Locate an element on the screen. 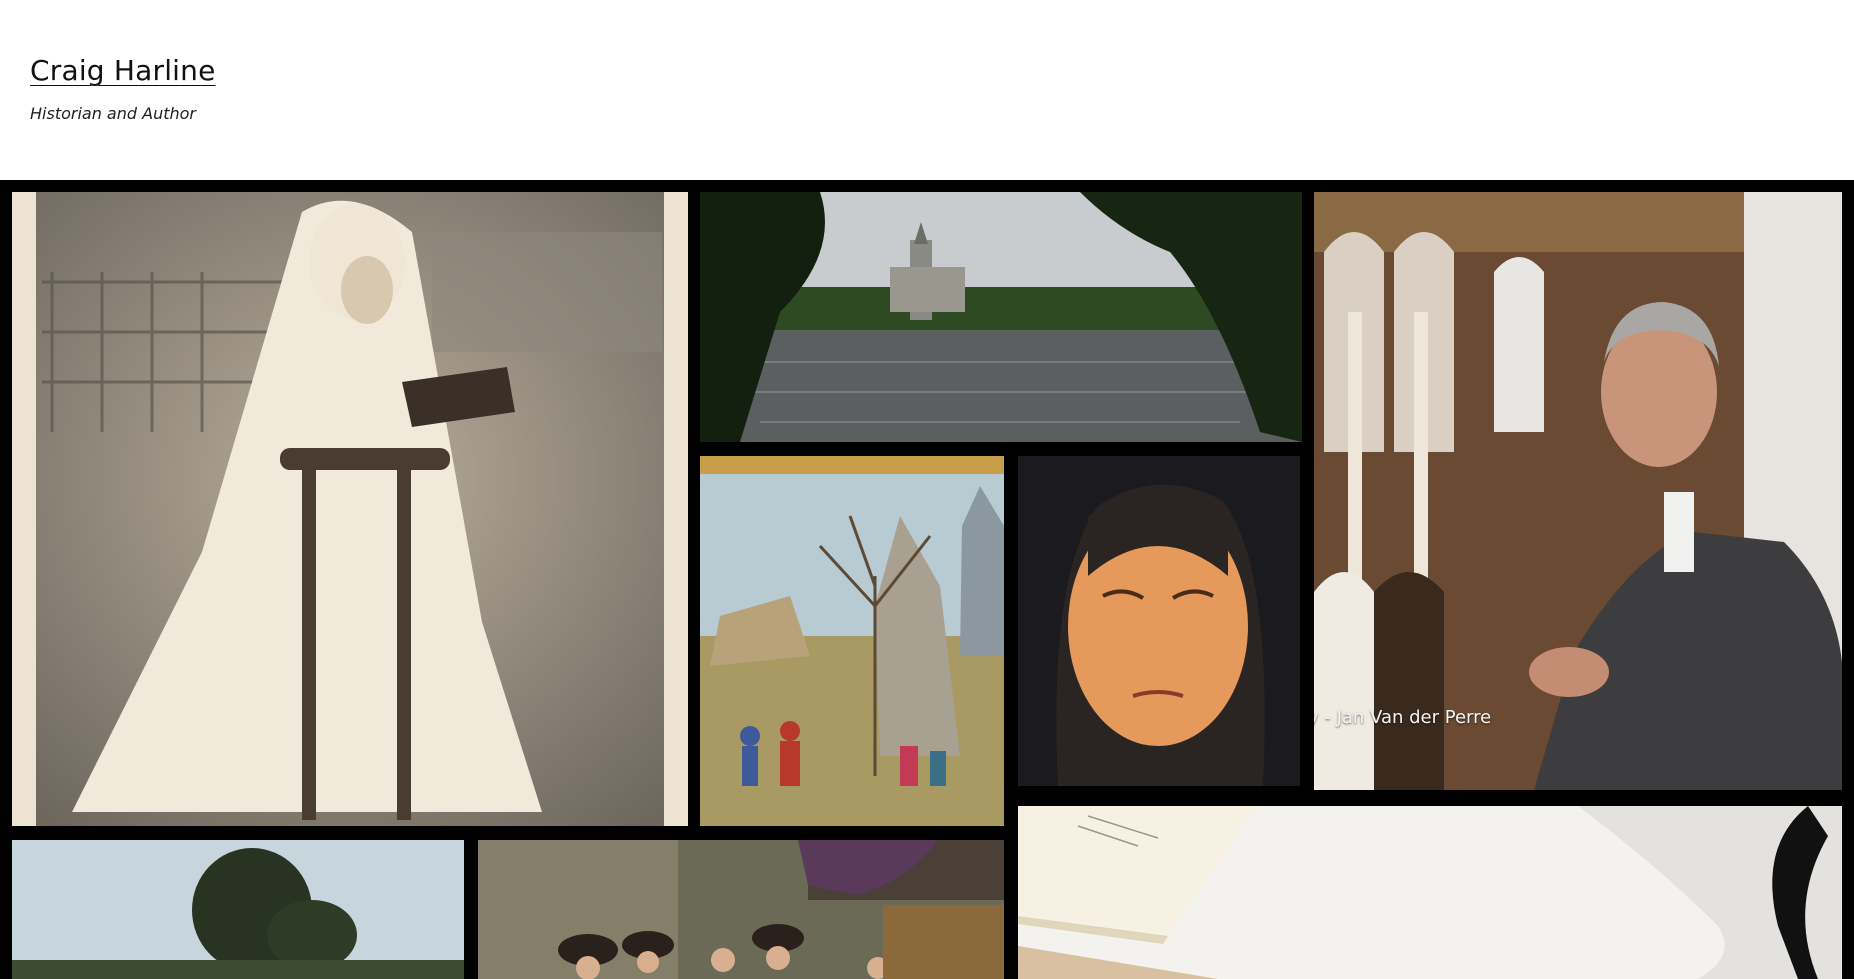 The height and width of the screenshot is (979, 1854). notebook-pencil-image is located at coordinates (1430, 892).